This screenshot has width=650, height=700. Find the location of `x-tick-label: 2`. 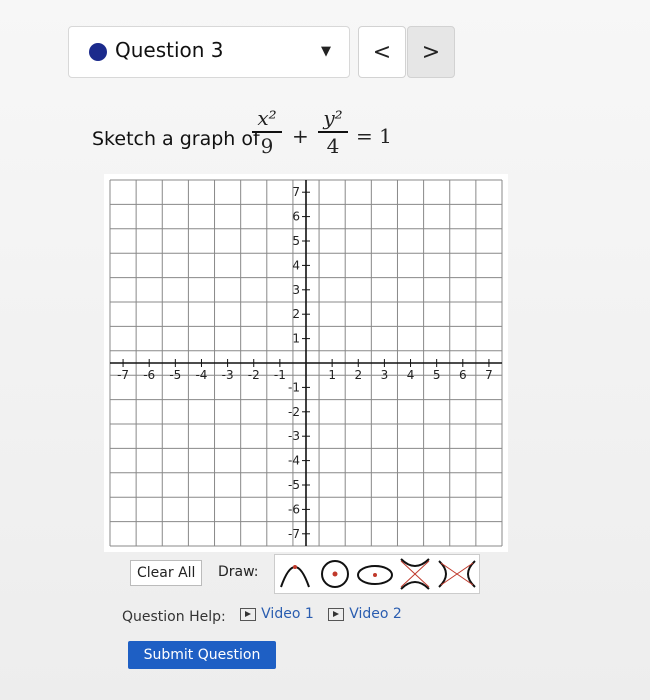

x-tick-label: 2 is located at coordinates (358, 375).